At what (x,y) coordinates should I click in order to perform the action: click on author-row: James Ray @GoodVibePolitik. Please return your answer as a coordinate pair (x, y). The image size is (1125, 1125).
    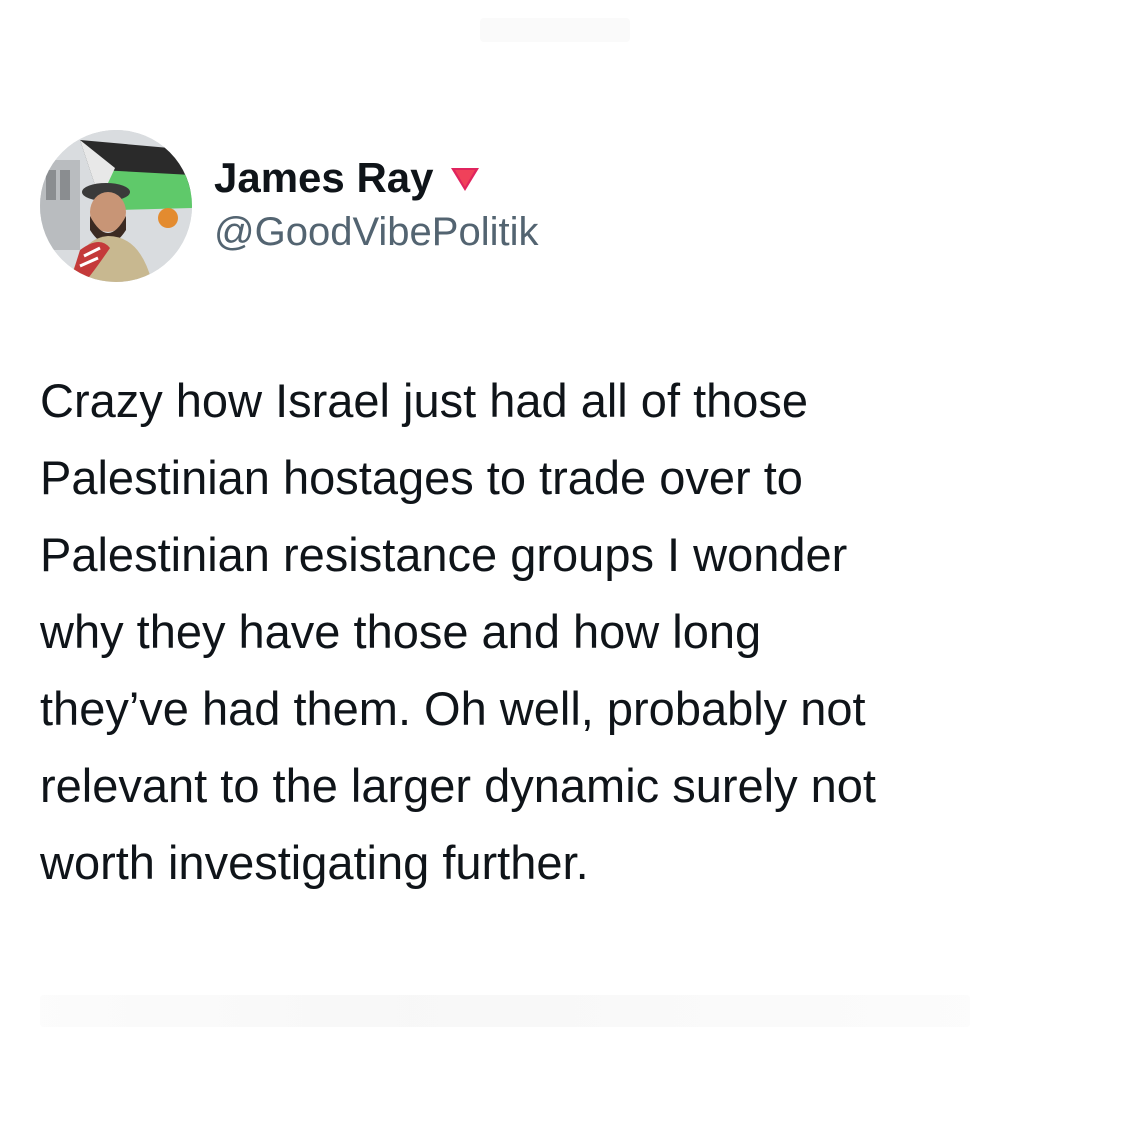
    Looking at the image, I should click on (289, 206).